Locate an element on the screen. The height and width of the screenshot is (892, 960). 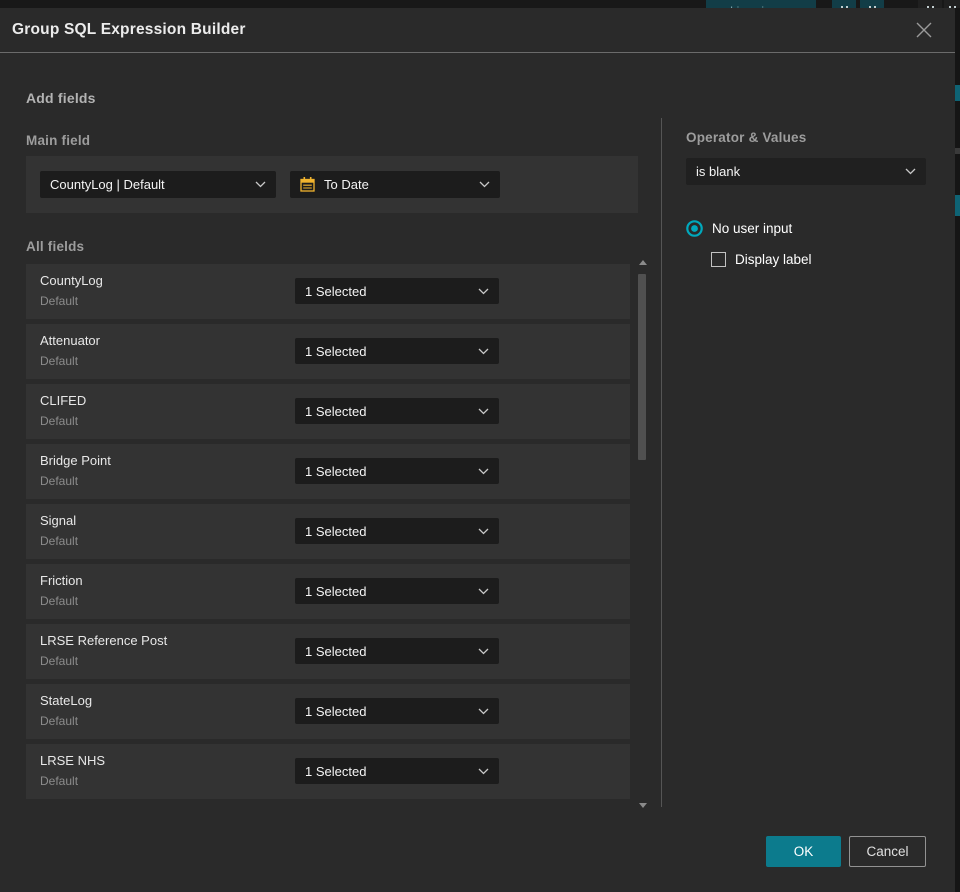
display-label-checkbox: Display label is located at coordinates (761, 259).